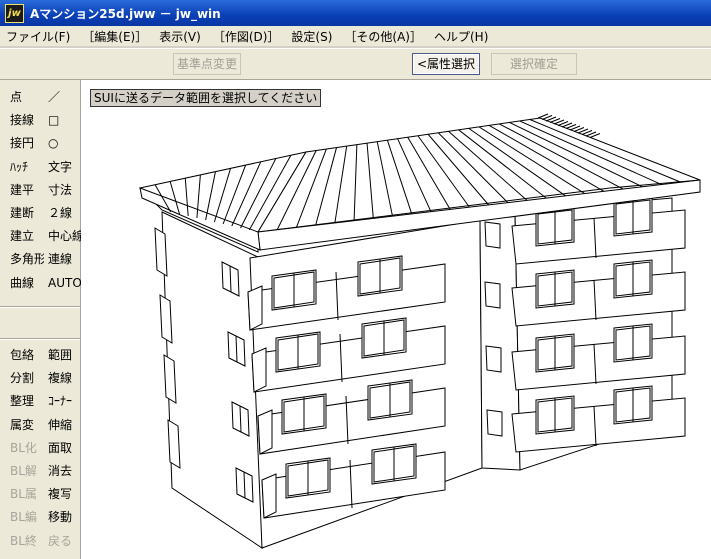  What do you see at coordinates (63, 355) in the screenshot?
I see `tool-range-button: 範囲` at bounding box center [63, 355].